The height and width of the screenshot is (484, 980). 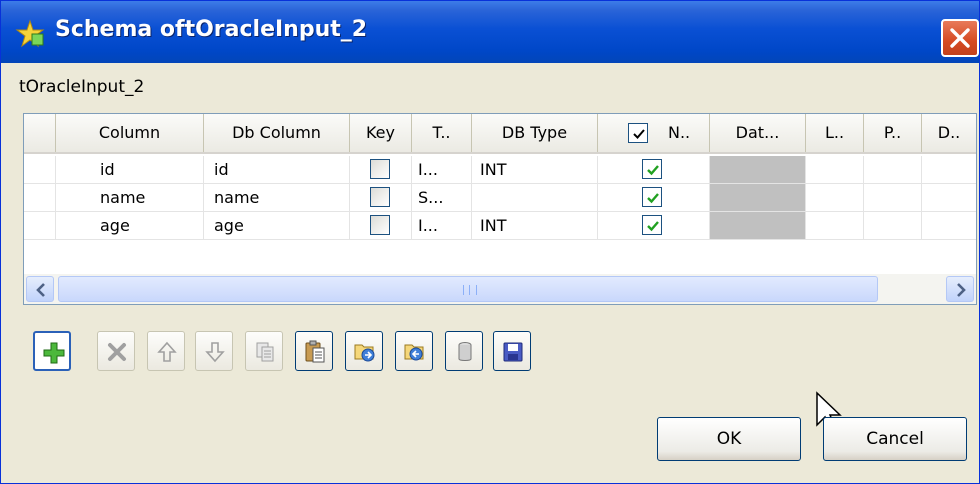 I want to click on import-button, so click(x=364, y=351).